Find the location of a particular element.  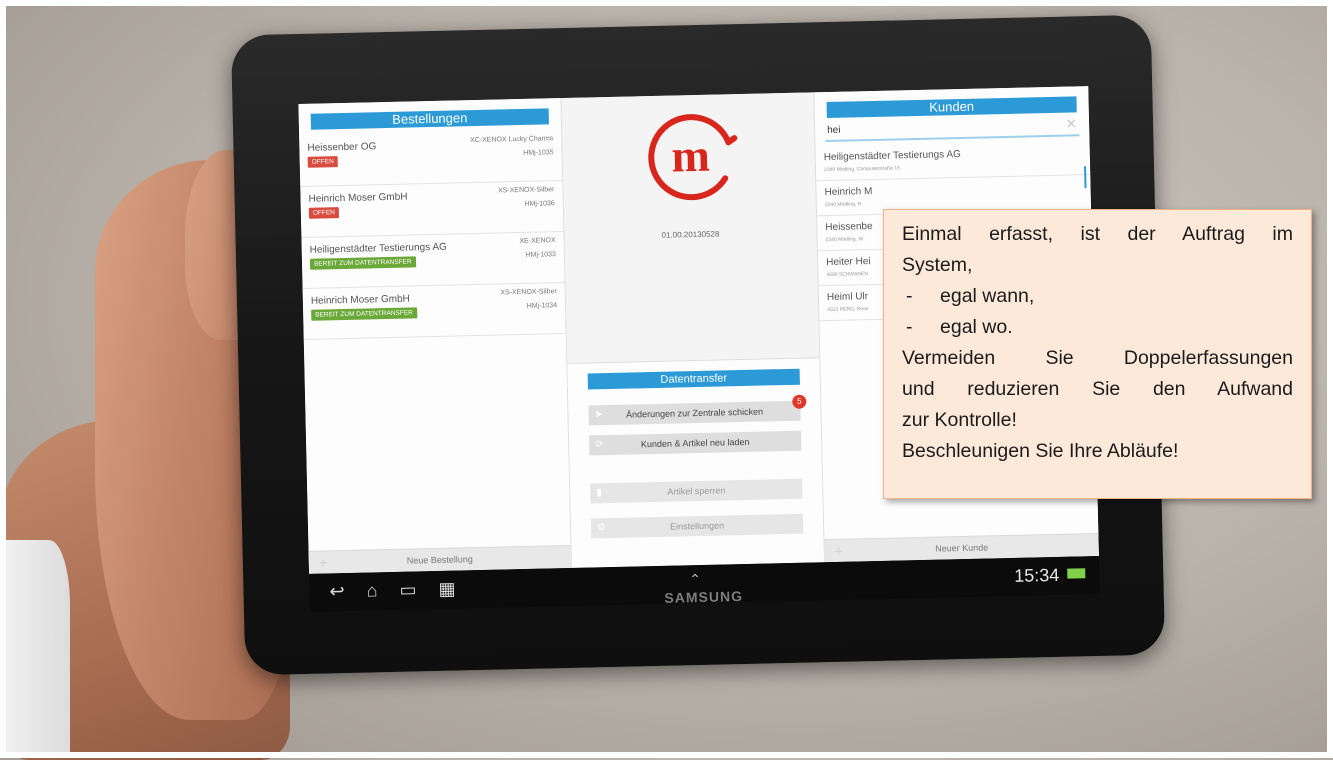

reload-data-label: Kunden & Artikel neu laden is located at coordinates (695, 443).